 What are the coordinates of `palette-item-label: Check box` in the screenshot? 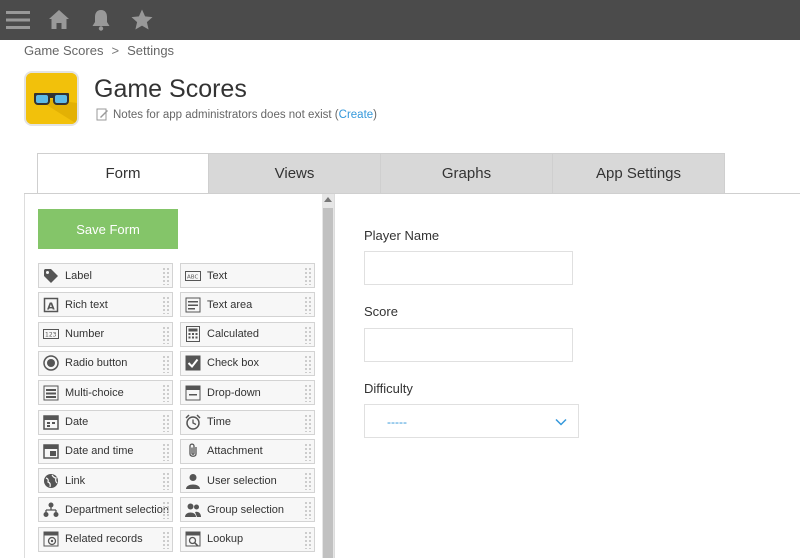 It's located at (233, 363).